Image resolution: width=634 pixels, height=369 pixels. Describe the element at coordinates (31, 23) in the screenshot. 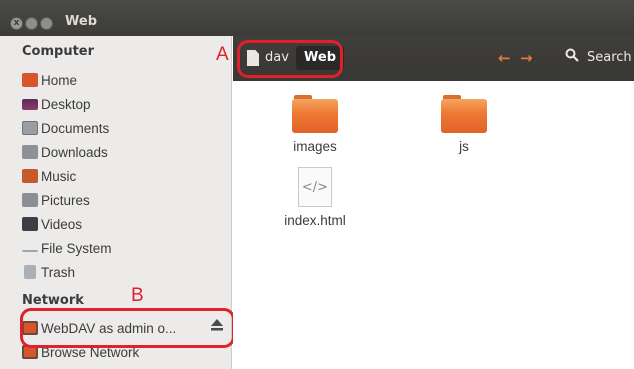

I see `minimize-button` at that location.